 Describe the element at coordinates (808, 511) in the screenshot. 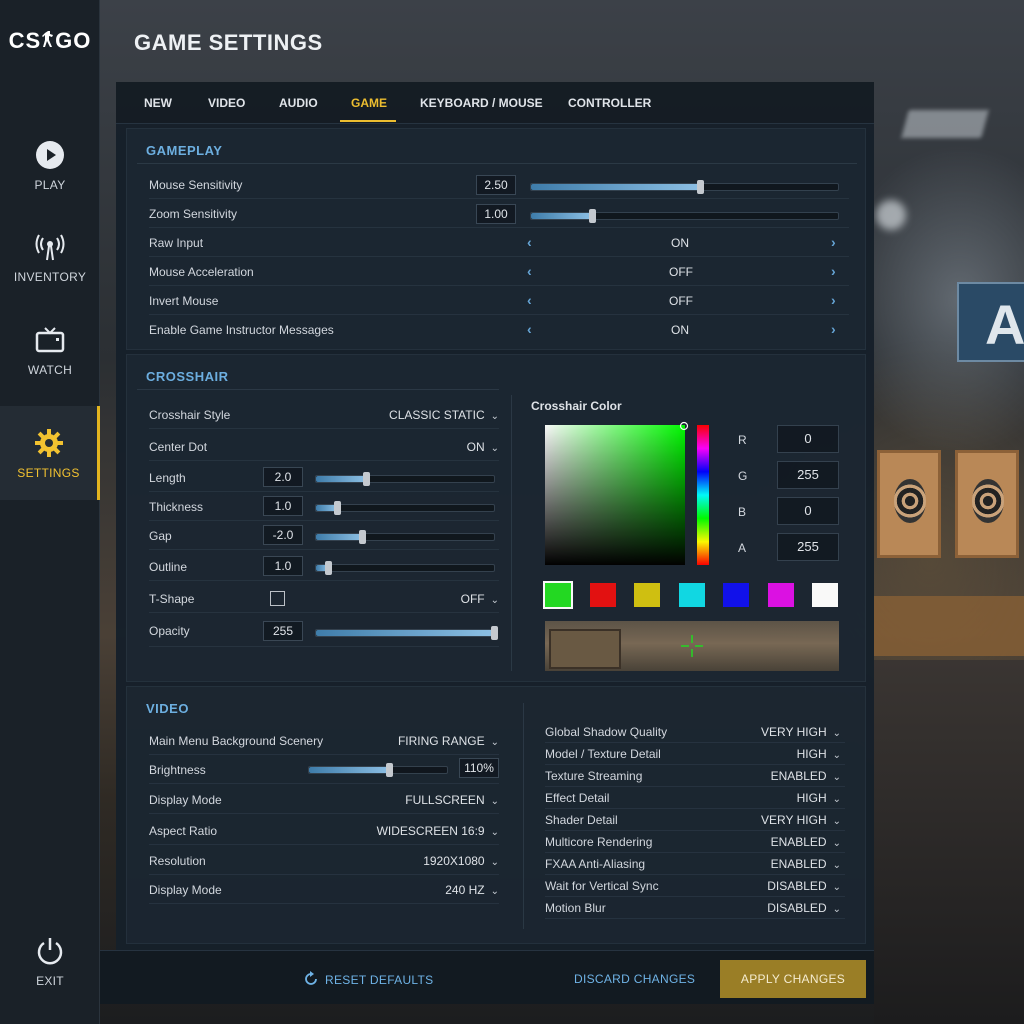

I see `blue-input: 0` at that location.